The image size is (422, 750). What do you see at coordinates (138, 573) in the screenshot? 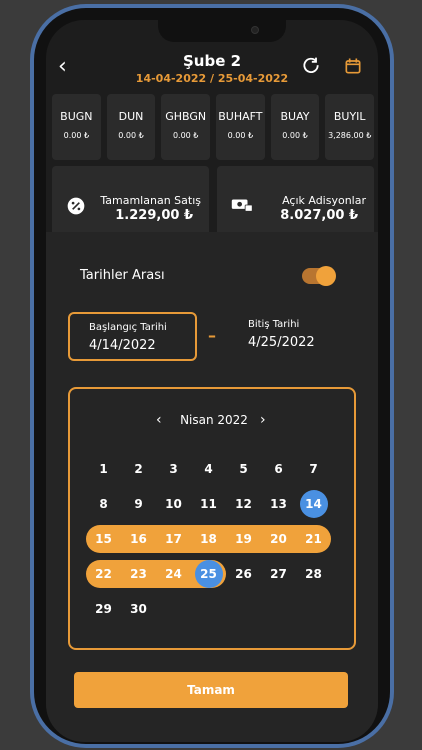
I see `calendar-day-in-range: 23` at bounding box center [138, 573].